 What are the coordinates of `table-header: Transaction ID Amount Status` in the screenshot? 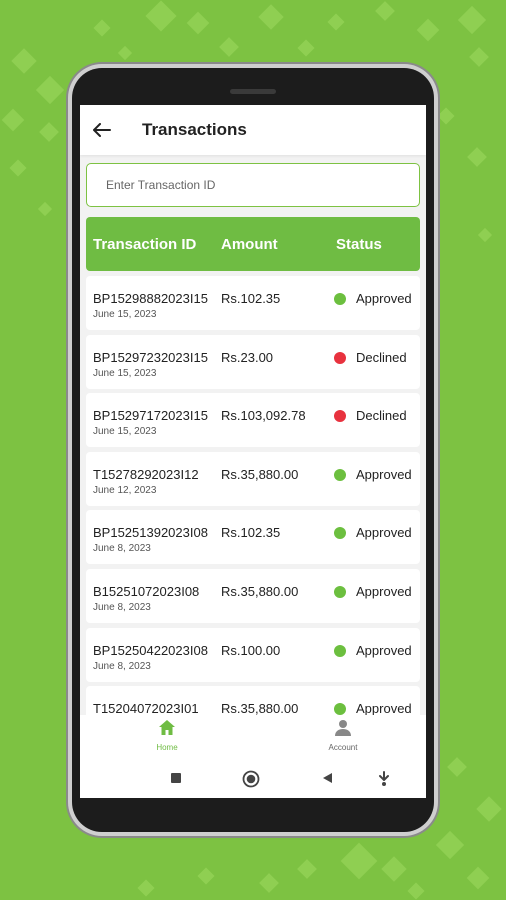 It's located at (253, 244).